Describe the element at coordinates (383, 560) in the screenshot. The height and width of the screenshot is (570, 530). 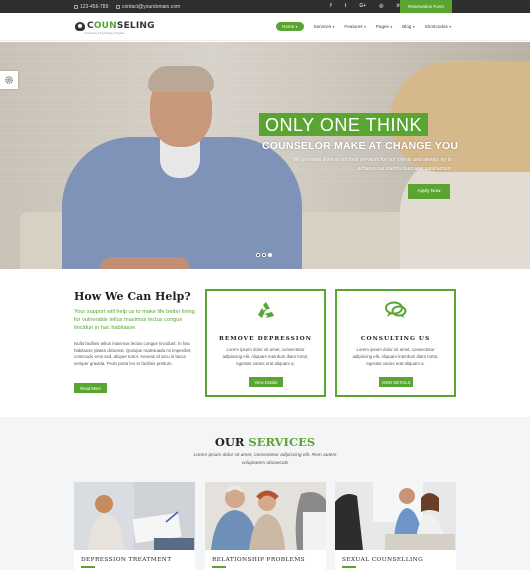
I see `service-name: SEXUAL COUNSELLING` at that location.